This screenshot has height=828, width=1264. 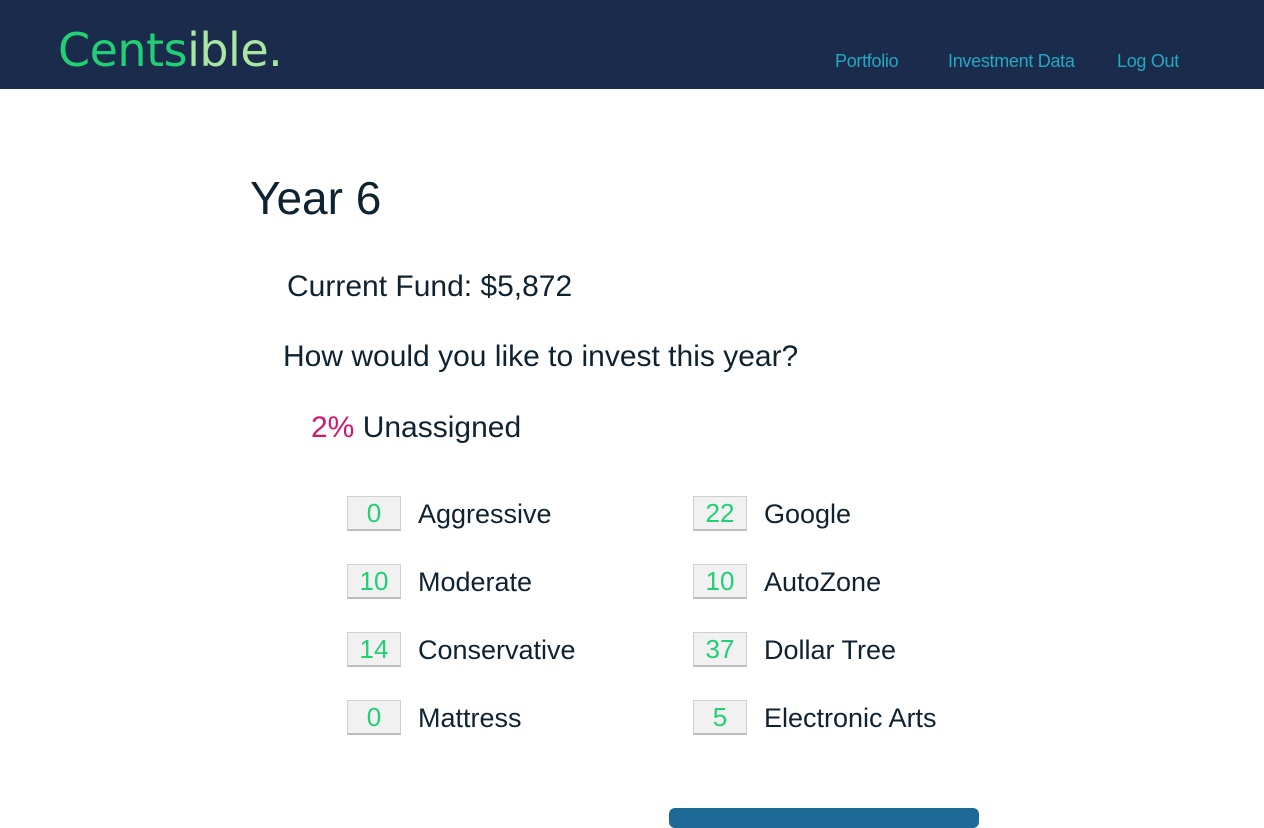 What do you see at coordinates (485, 514) in the screenshot?
I see `allocation-label-aggressive: Aggressive` at bounding box center [485, 514].